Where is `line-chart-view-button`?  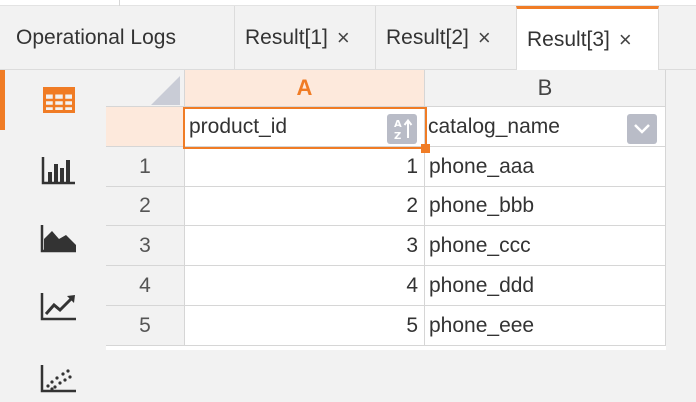 line-chart-view-button is located at coordinates (59, 306).